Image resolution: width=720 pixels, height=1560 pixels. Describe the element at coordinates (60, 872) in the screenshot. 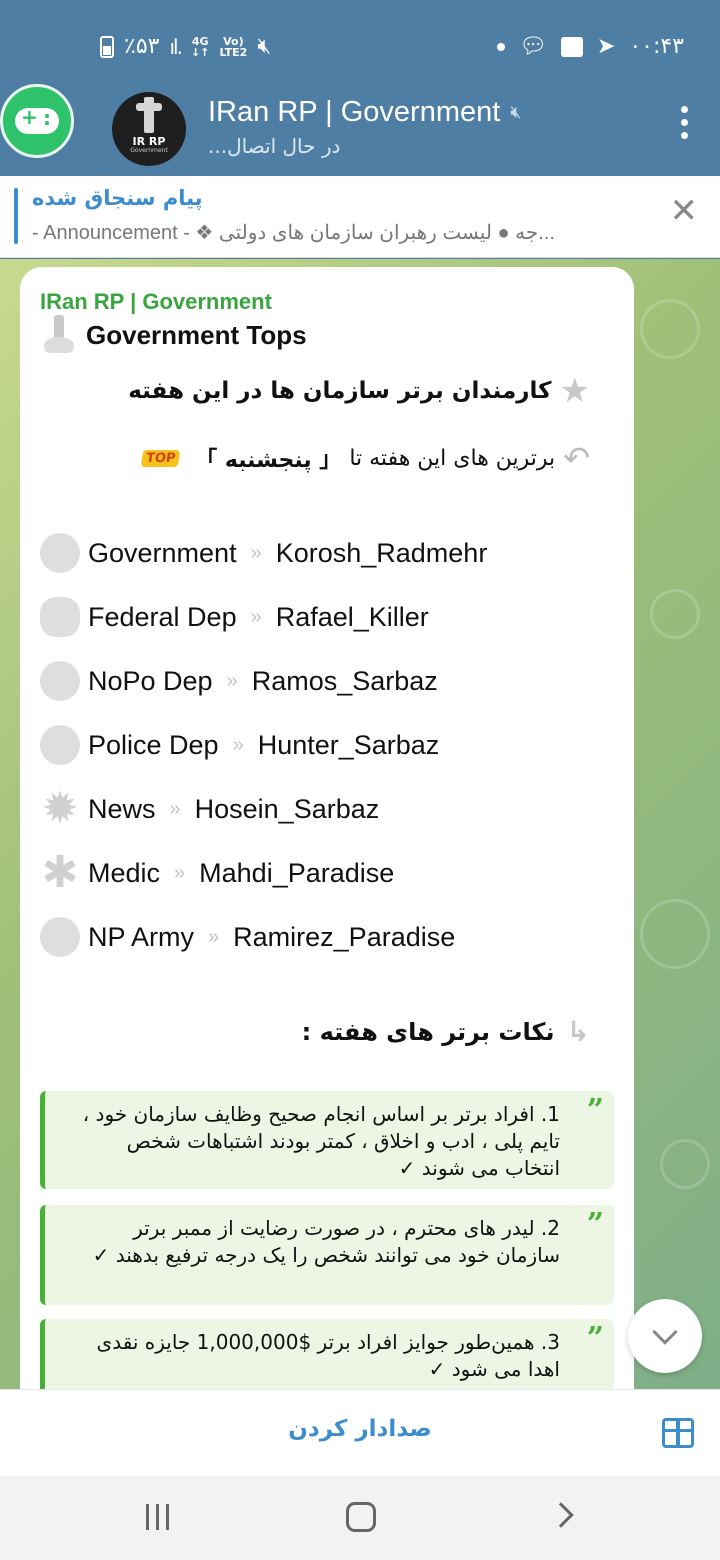

I see `asterisk-icon: ✱` at that location.